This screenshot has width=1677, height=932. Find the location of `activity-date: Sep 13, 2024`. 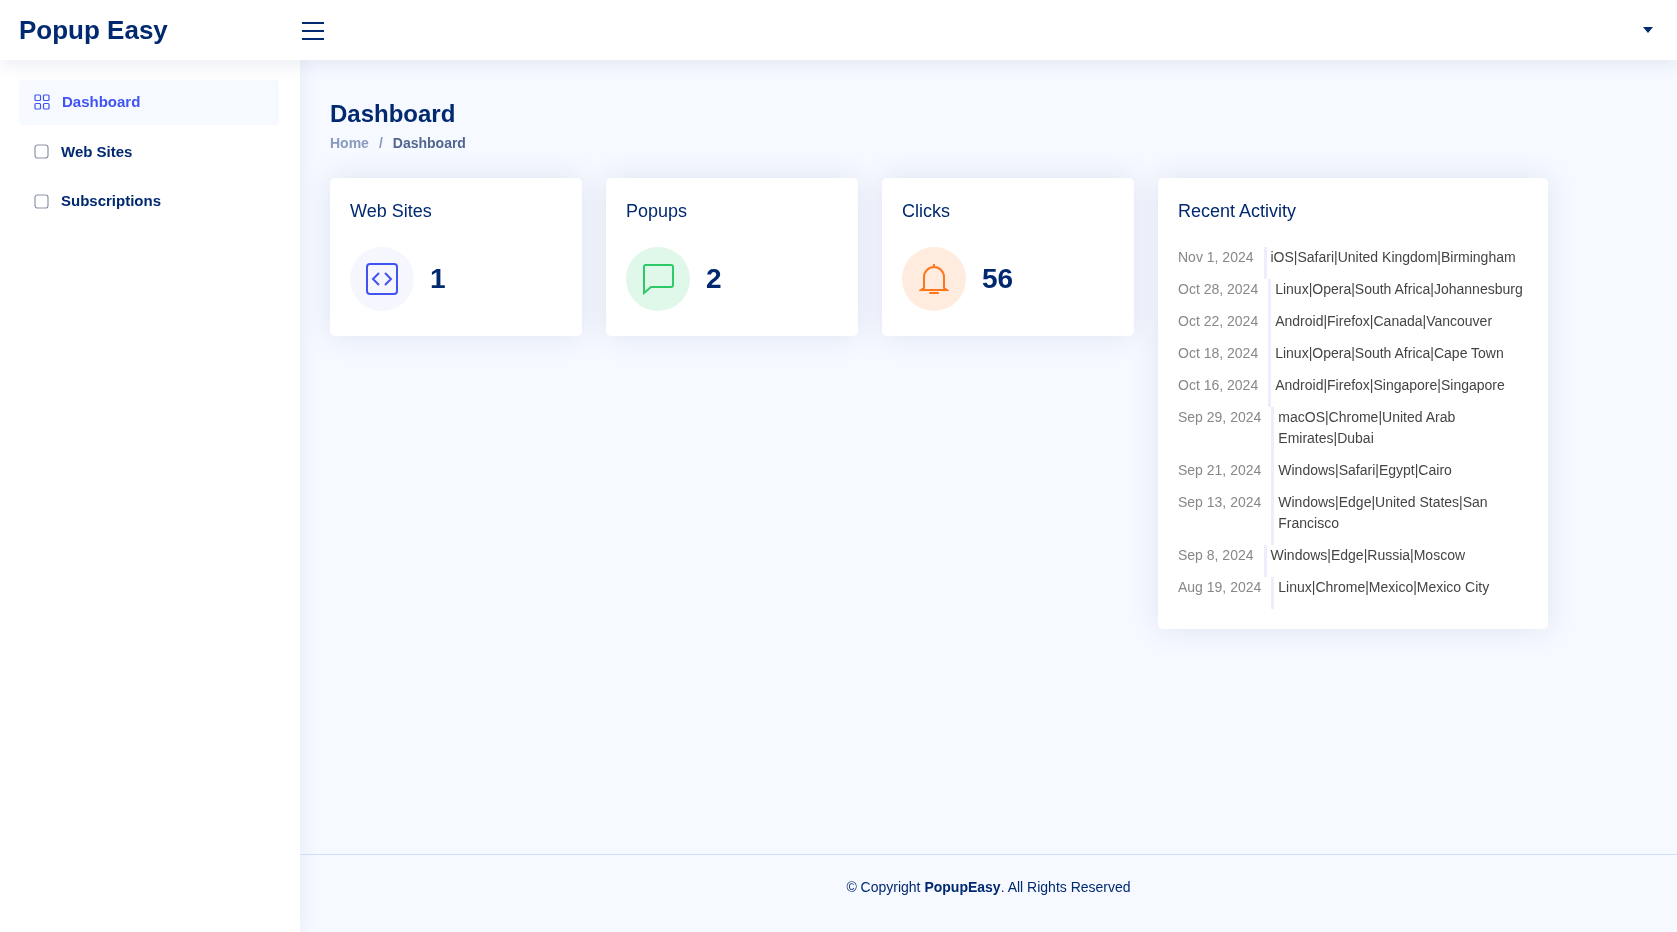

activity-date: Sep 13, 2024 is located at coordinates (1220, 502).